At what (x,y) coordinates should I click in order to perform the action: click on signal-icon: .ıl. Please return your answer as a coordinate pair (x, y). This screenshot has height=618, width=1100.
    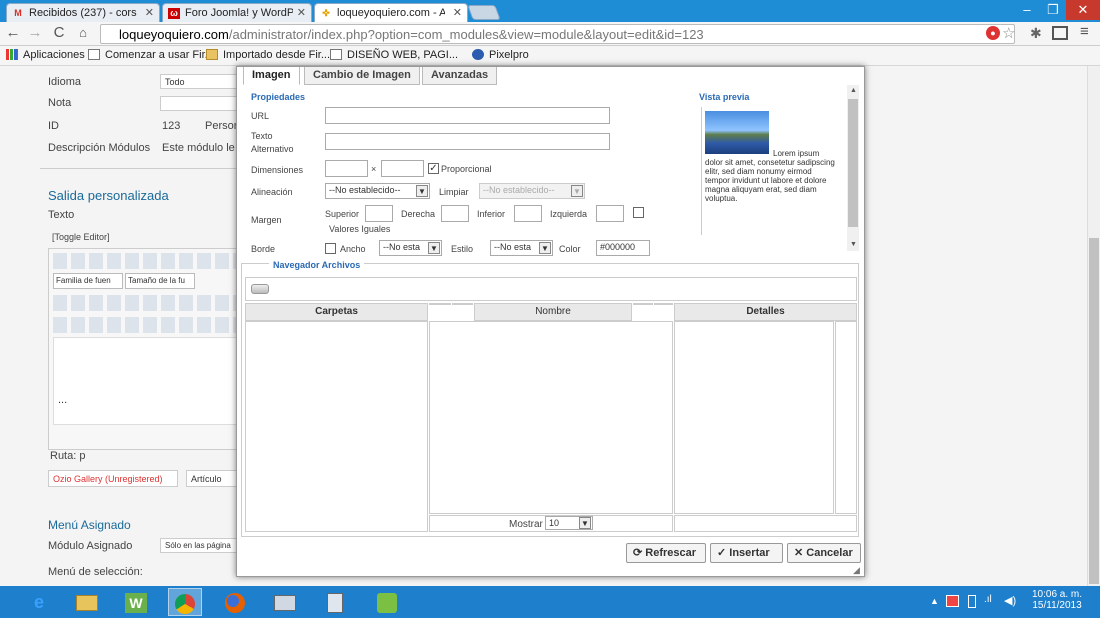
    Looking at the image, I should click on (988, 599).